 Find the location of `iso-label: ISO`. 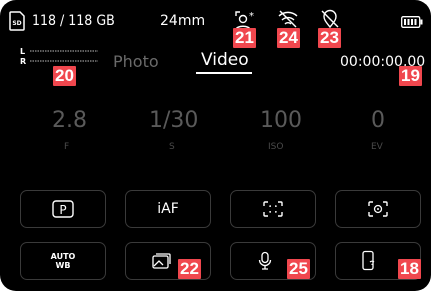

iso-label: ISO is located at coordinates (276, 147).